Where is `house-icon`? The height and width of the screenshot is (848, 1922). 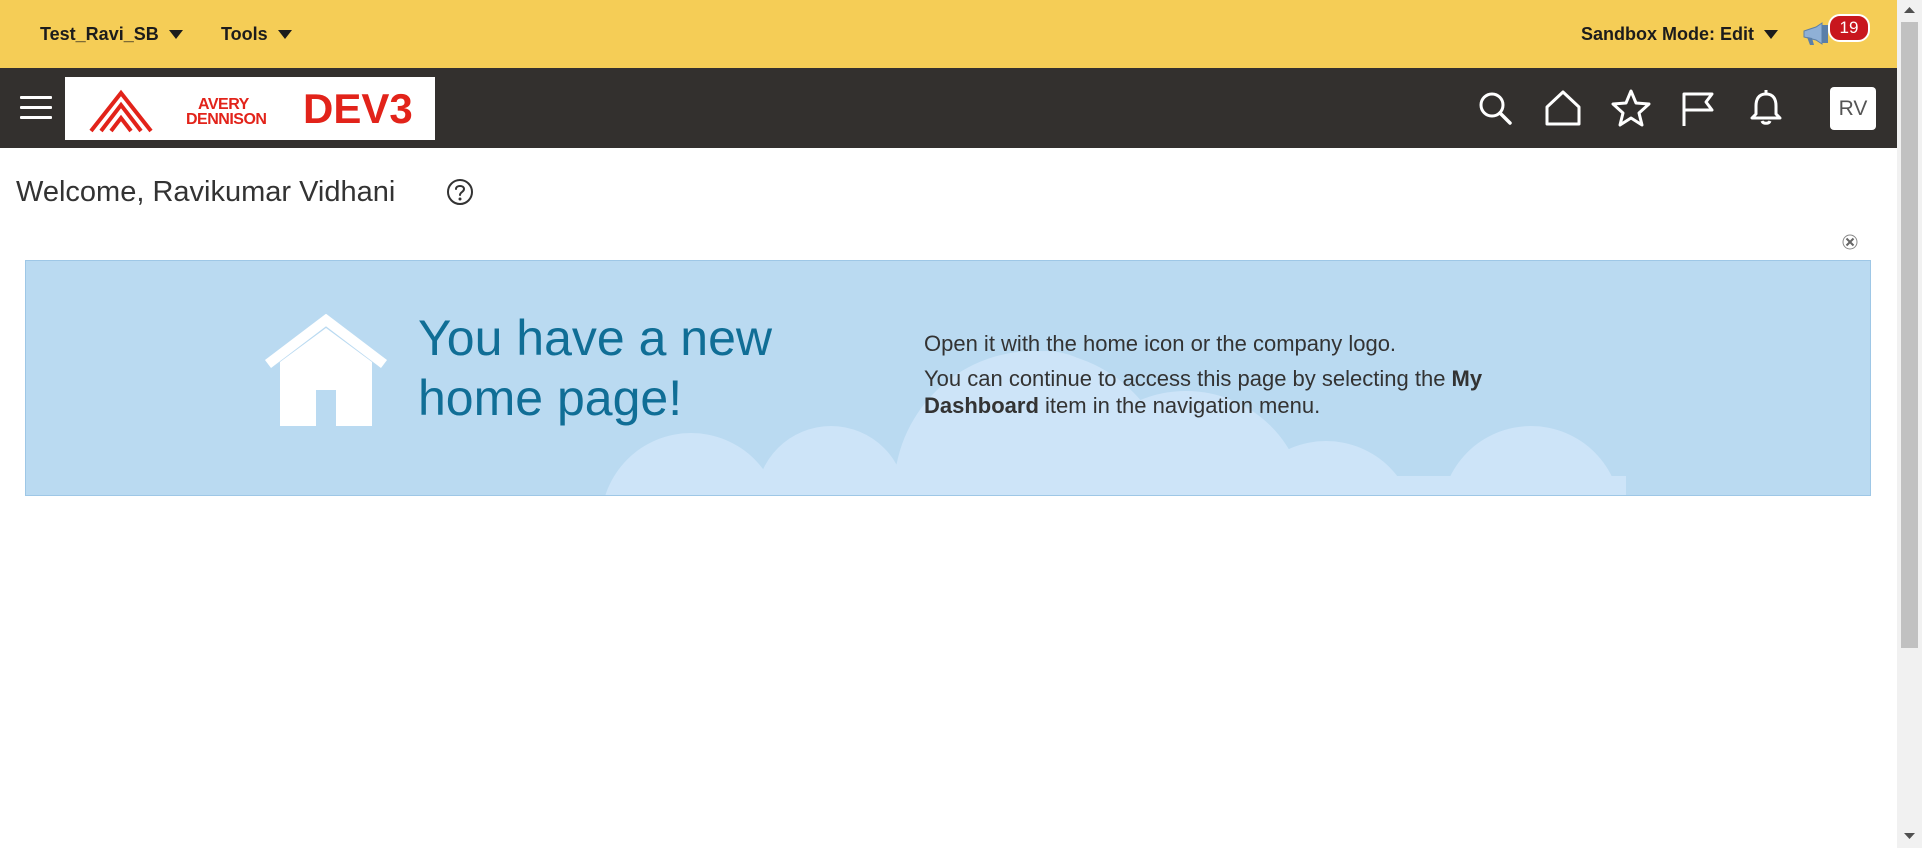 house-icon is located at coordinates (326, 370).